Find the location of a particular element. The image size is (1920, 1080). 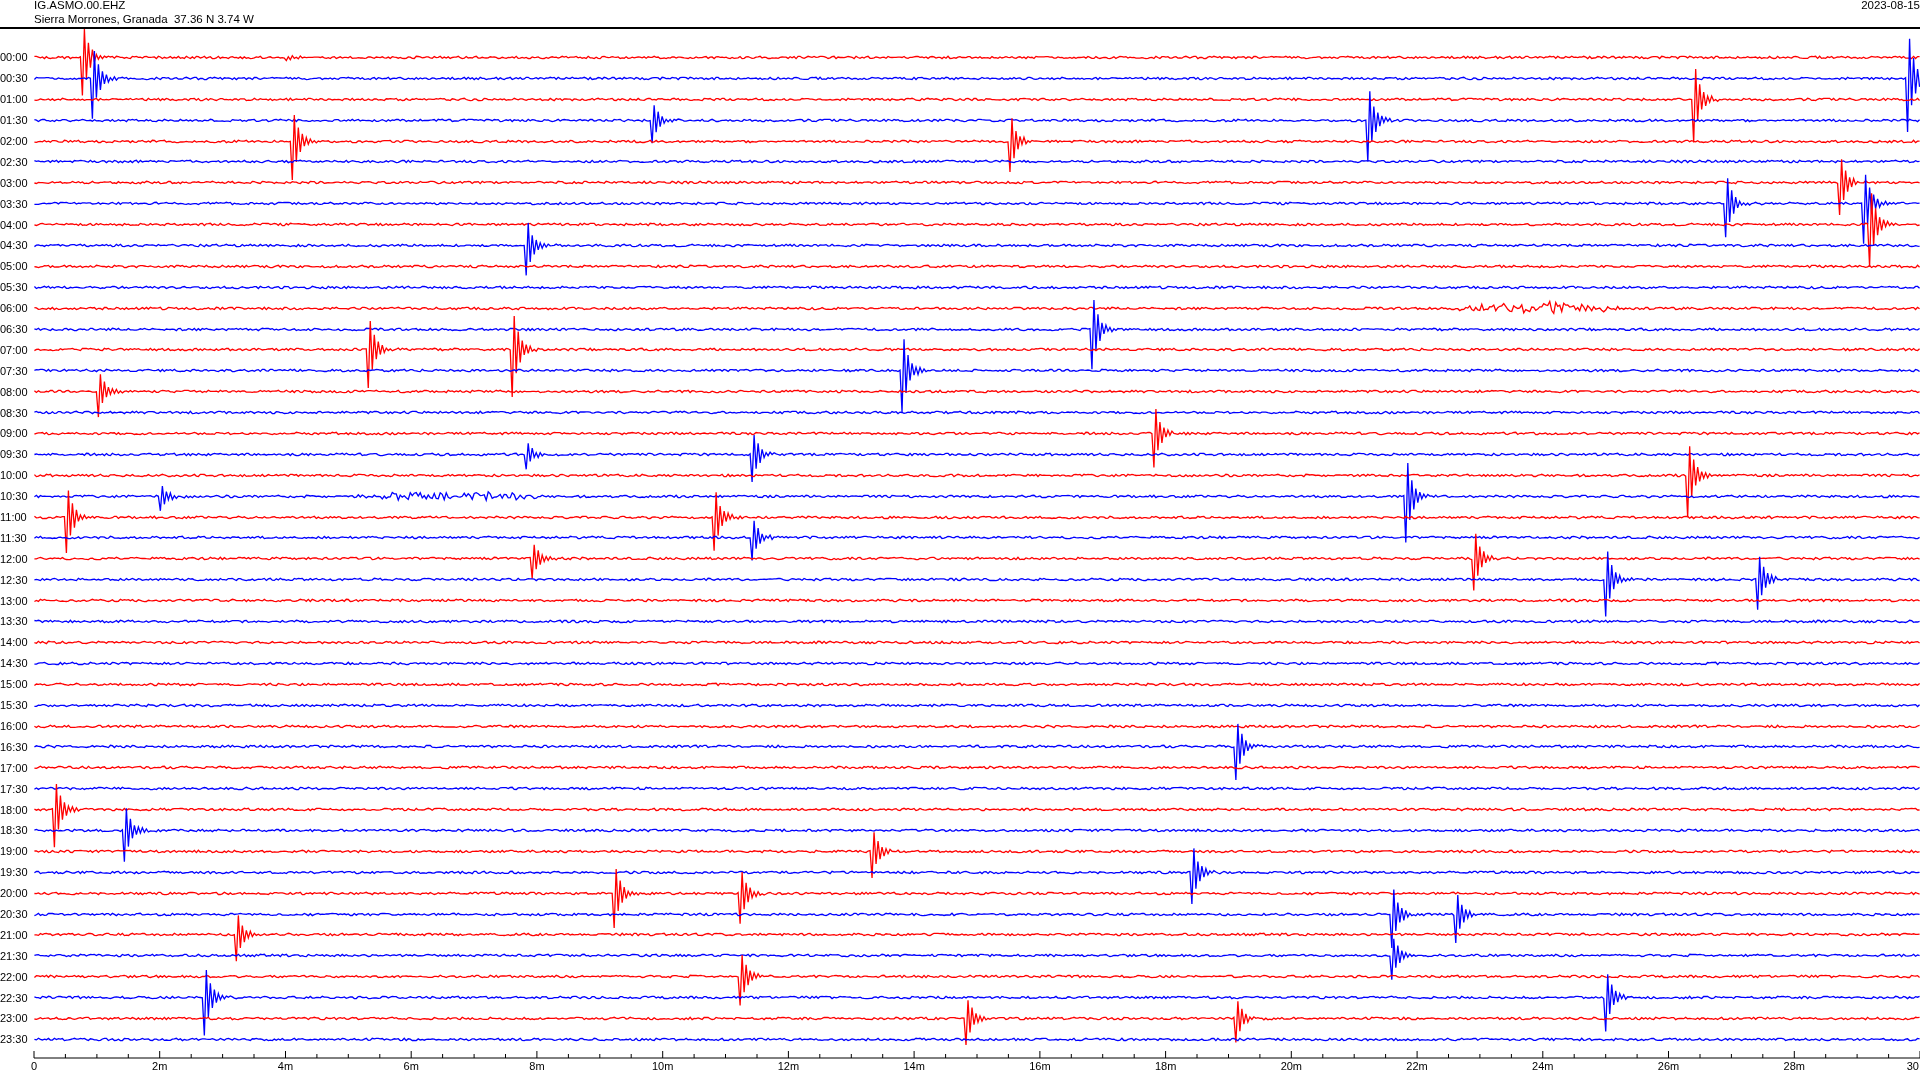

time-label: 00:00 is located at coordinates (14, 57).